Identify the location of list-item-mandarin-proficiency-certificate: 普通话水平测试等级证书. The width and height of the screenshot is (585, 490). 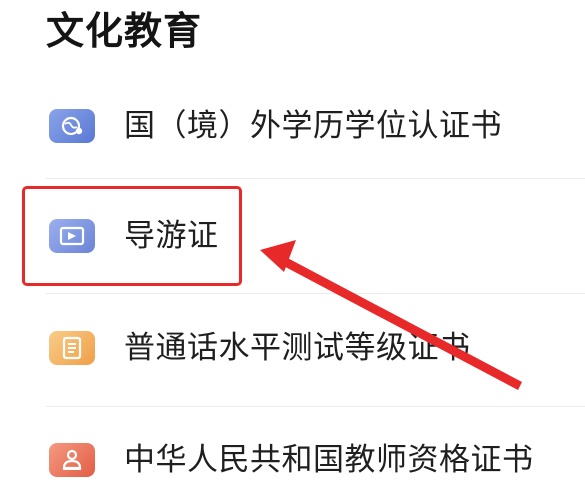
(315, 348).